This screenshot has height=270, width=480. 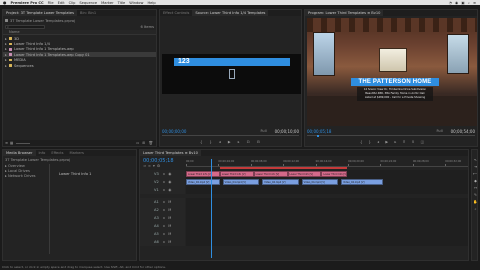 I want to click on pen-tool-icon: ✎, so click(x=475, y=195).